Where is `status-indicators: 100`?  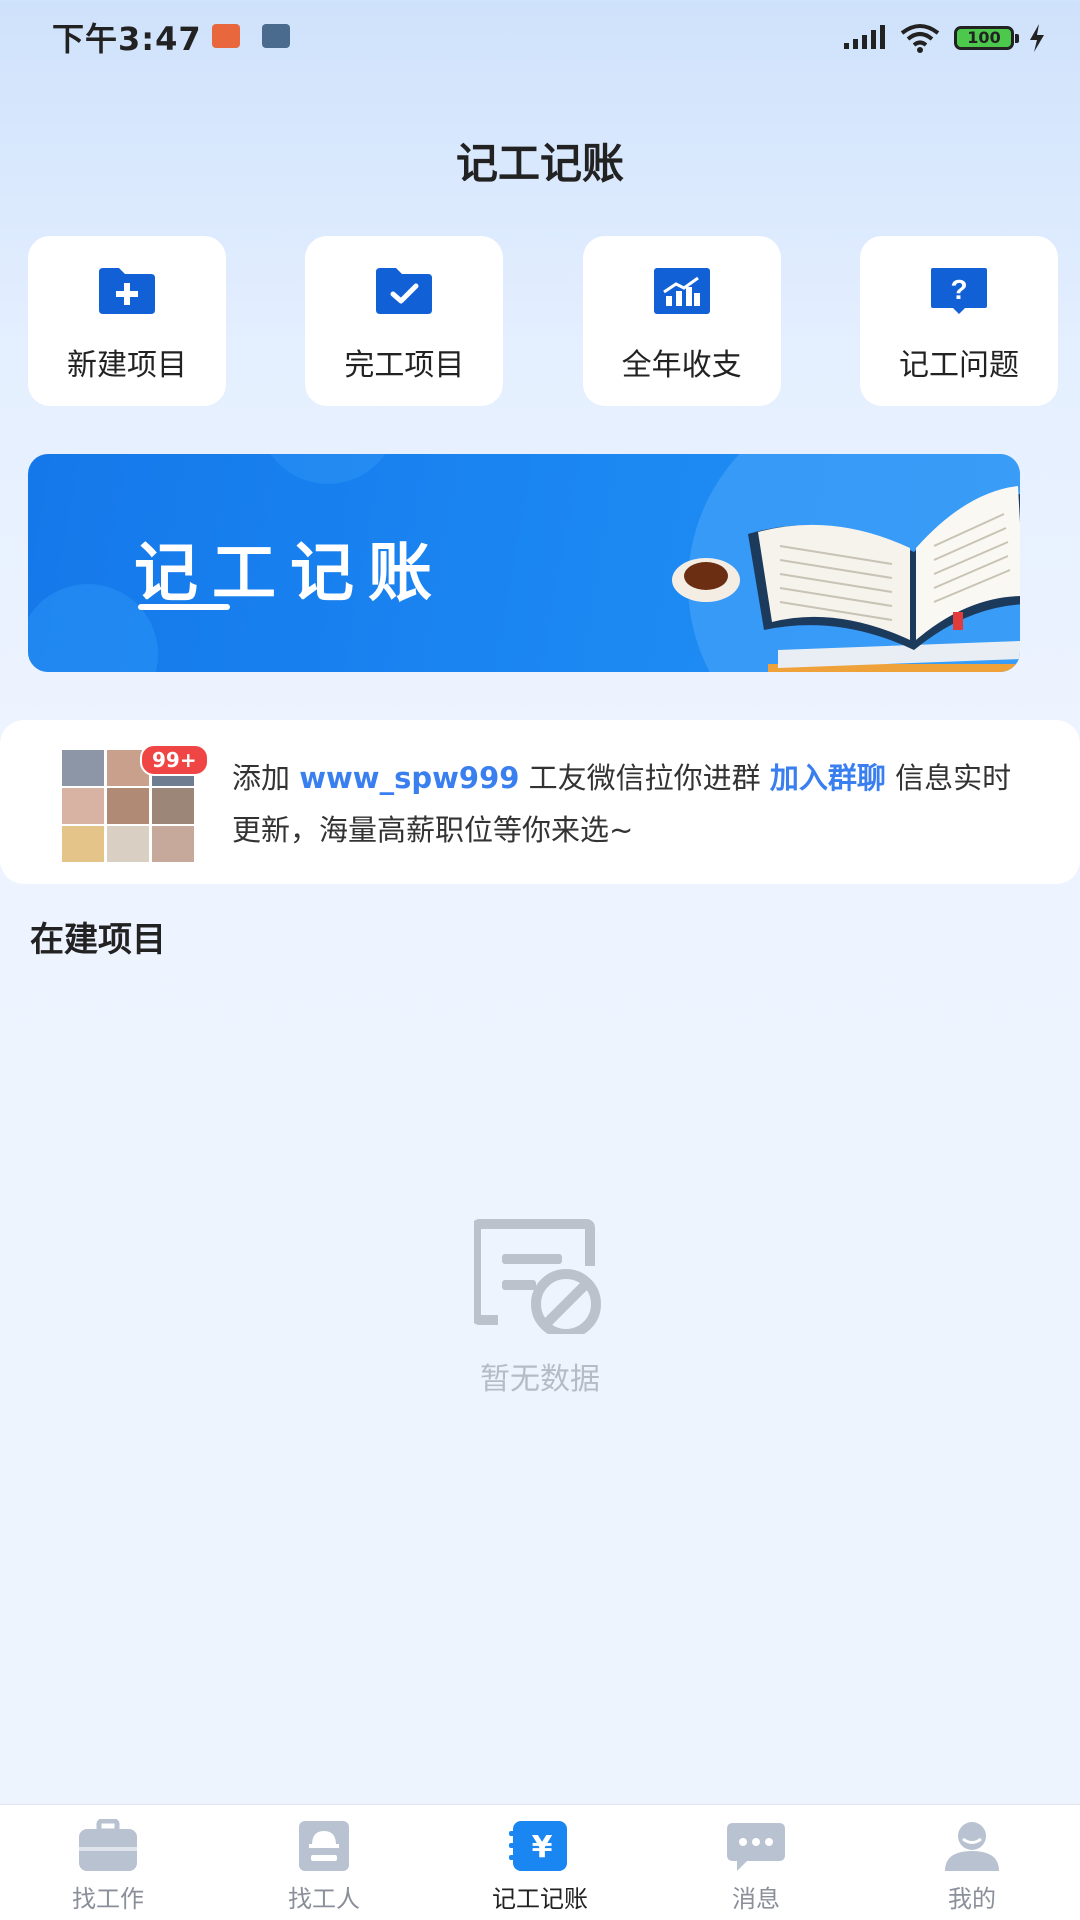 status-indicators: 100 is located at coordinates (945, 38).